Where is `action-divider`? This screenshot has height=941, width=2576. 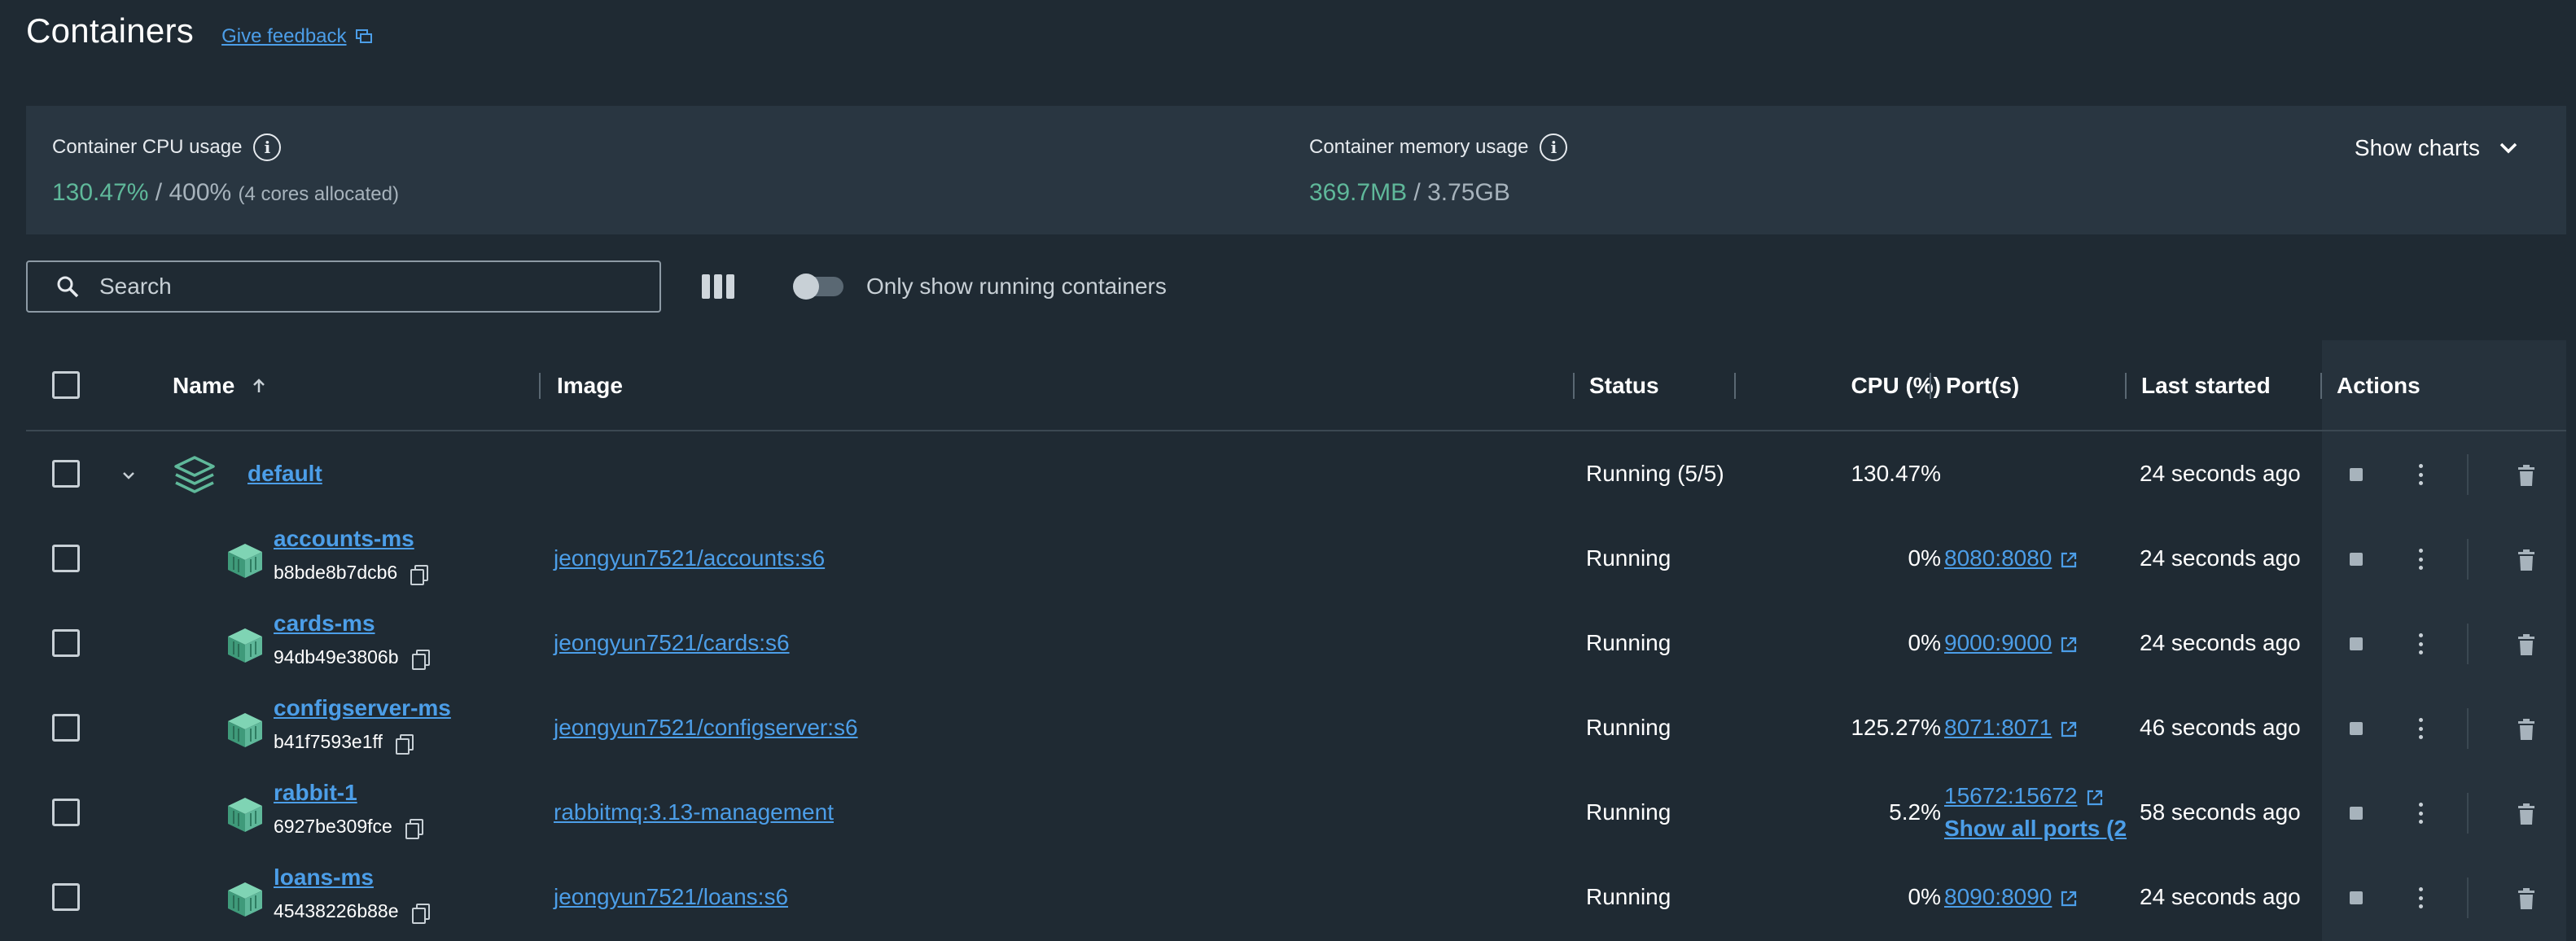 action-divider is located at coordinates (2468, 728).